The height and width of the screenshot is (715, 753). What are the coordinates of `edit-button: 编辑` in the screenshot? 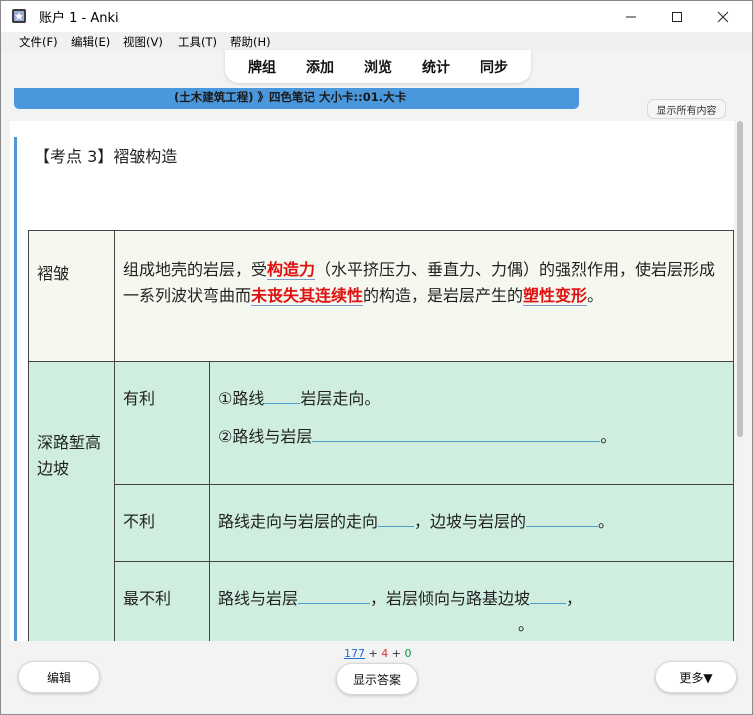 It's located at (59, 677).